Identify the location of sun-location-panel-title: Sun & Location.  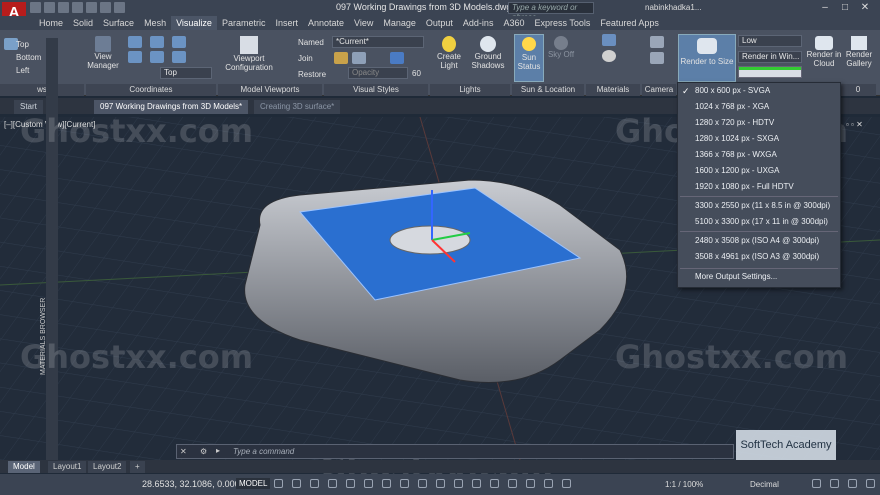
(548, 90).